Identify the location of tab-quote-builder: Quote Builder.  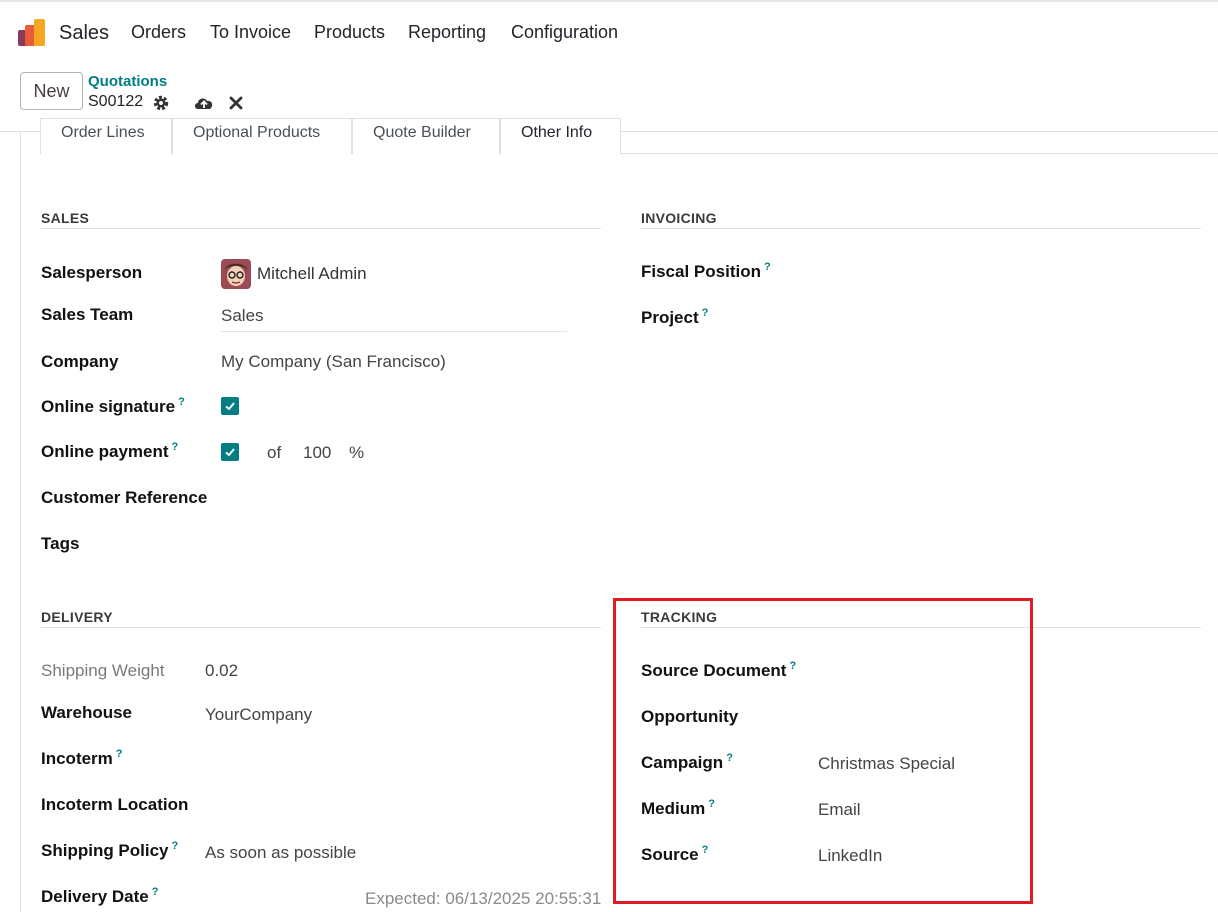
(426, 136).